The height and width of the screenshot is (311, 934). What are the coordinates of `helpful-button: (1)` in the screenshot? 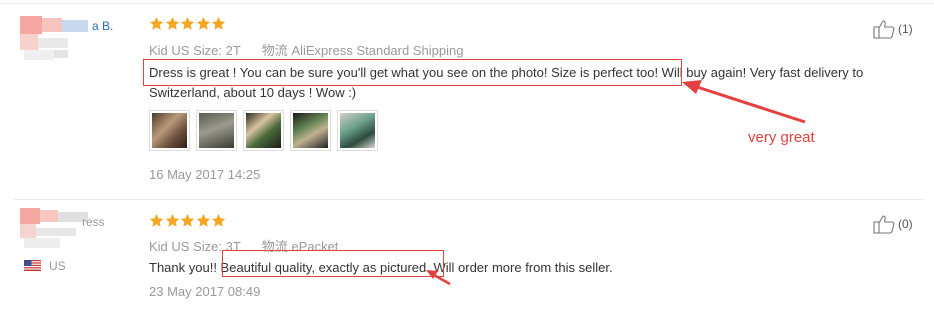 It's located at (893, 29).